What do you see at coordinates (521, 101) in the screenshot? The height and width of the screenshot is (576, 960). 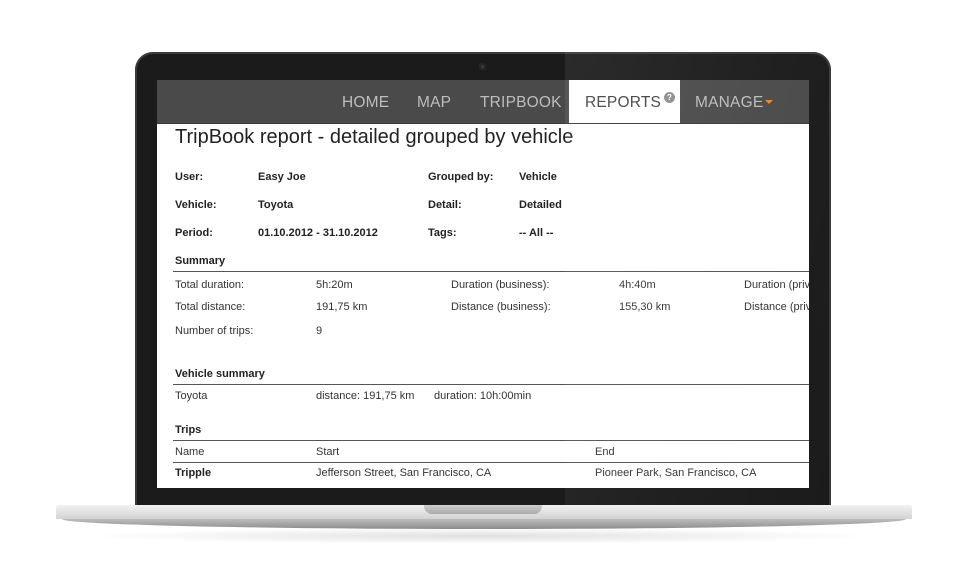 I see `nav-tripbook: TRIPBOOK` at bounding box center [521, 101].